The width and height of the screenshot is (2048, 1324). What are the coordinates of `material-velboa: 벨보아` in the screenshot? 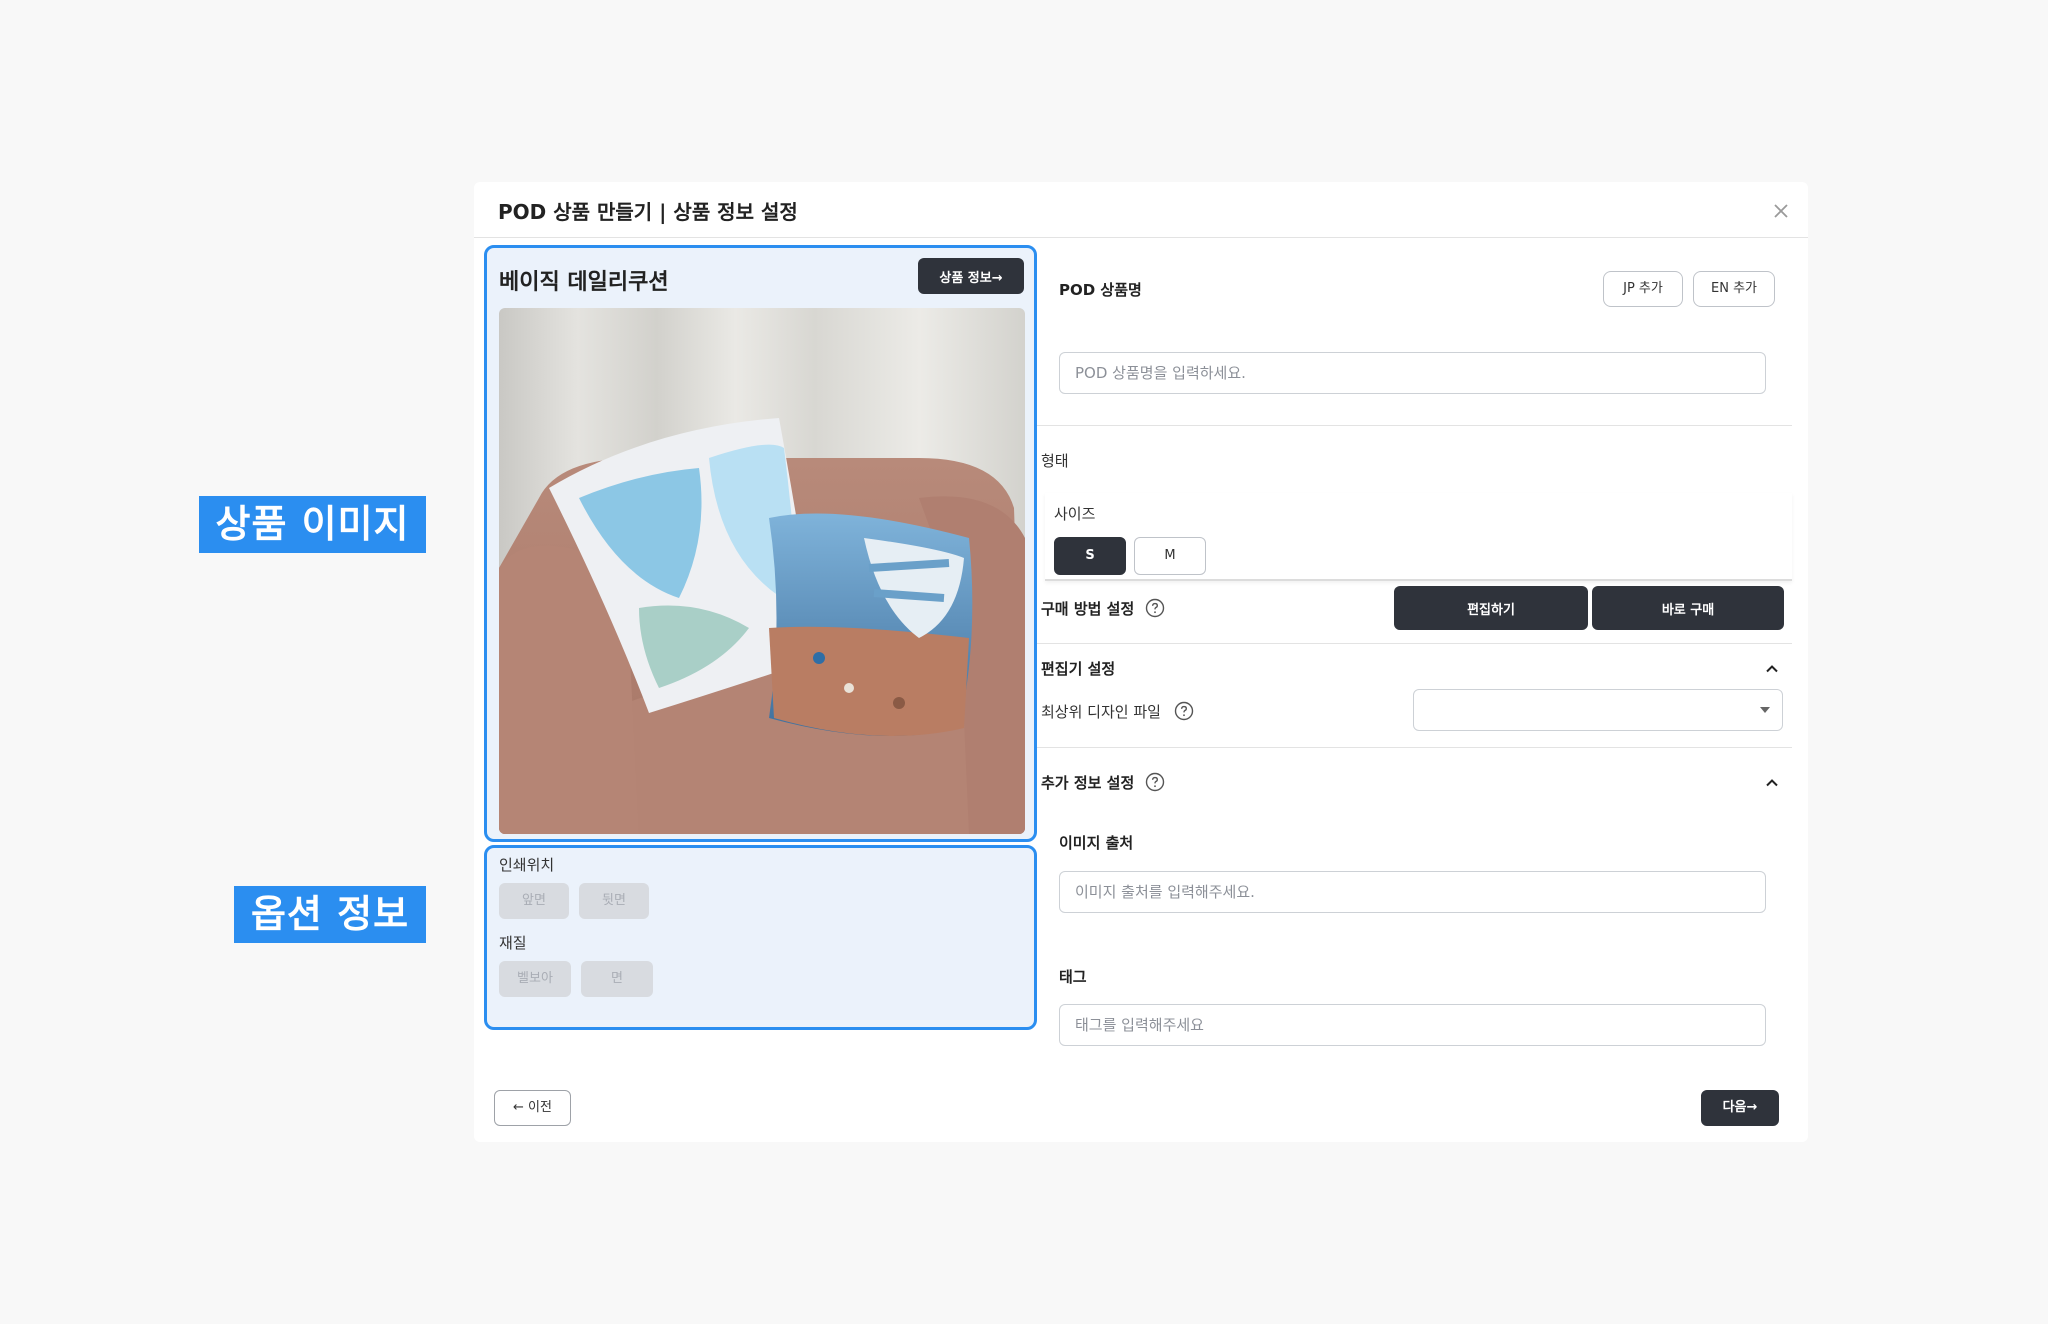 It's located at (535, 979).